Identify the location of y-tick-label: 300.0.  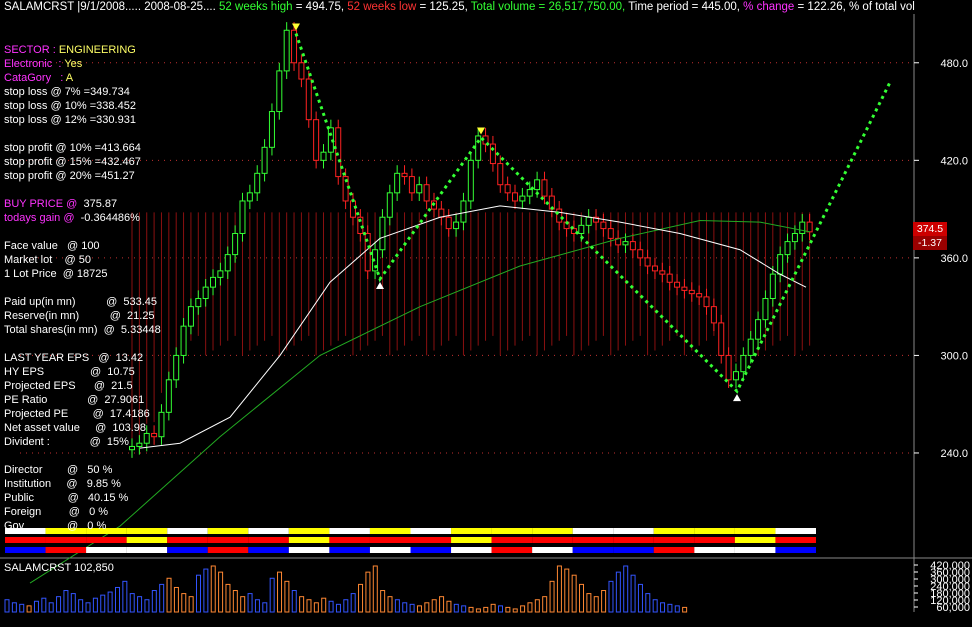
(954, 356).